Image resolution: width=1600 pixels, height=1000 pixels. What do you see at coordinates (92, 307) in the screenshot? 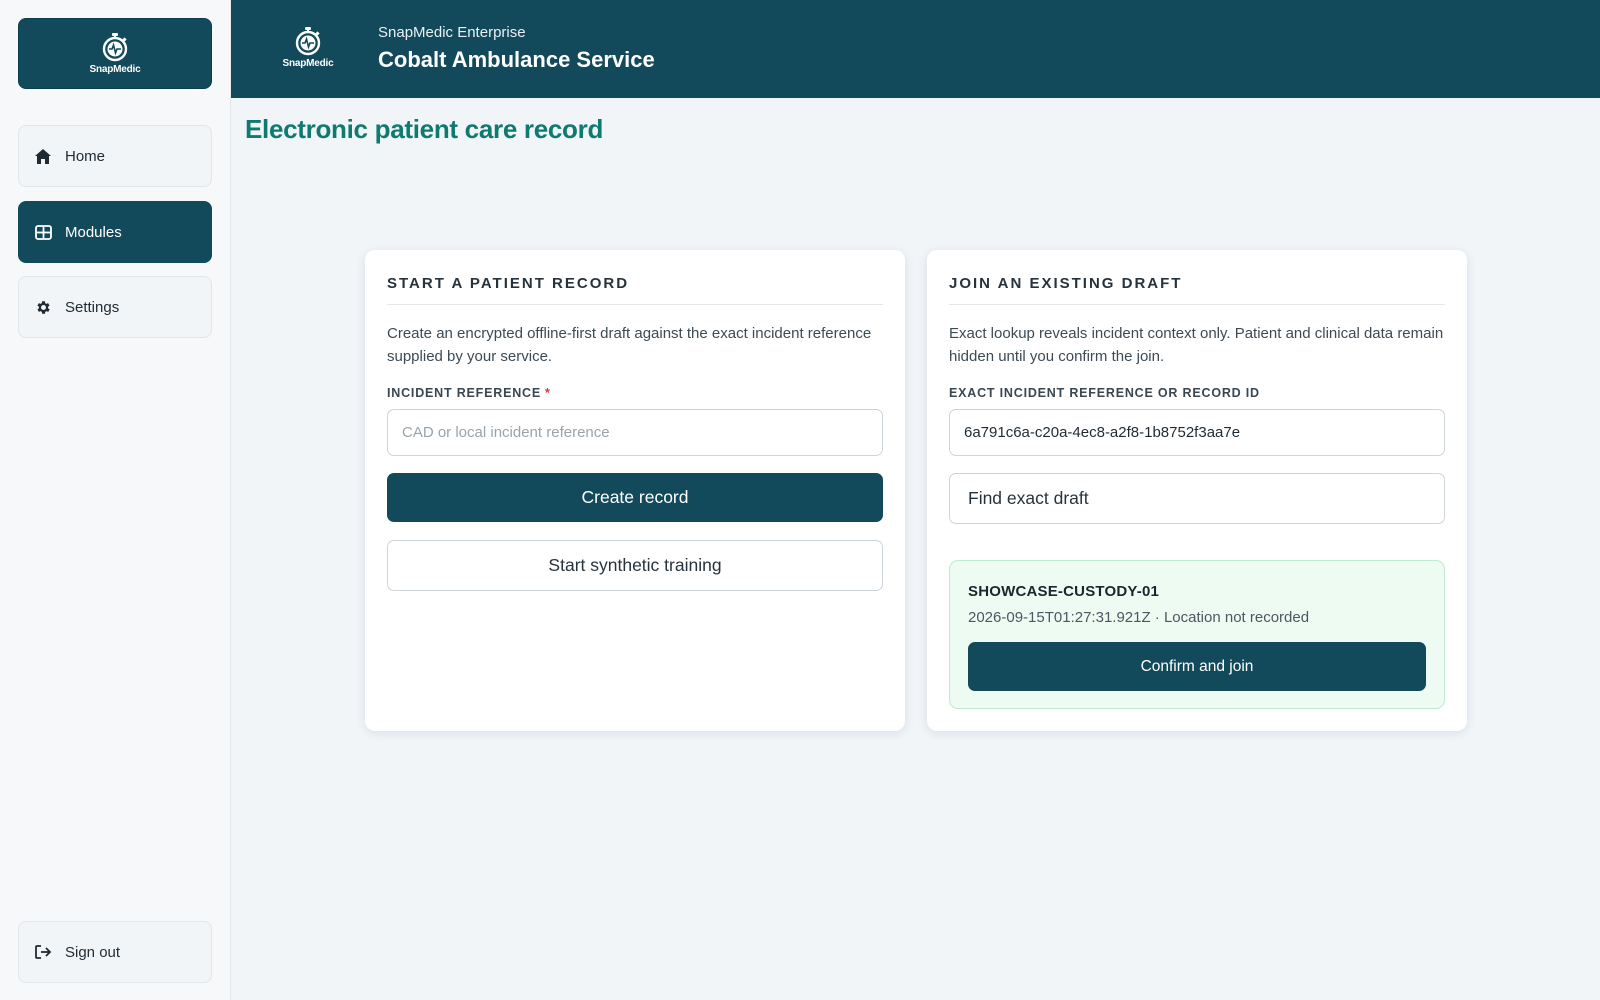
I see `sidebar-item-label: Settings` at bounding box center [92, 307].